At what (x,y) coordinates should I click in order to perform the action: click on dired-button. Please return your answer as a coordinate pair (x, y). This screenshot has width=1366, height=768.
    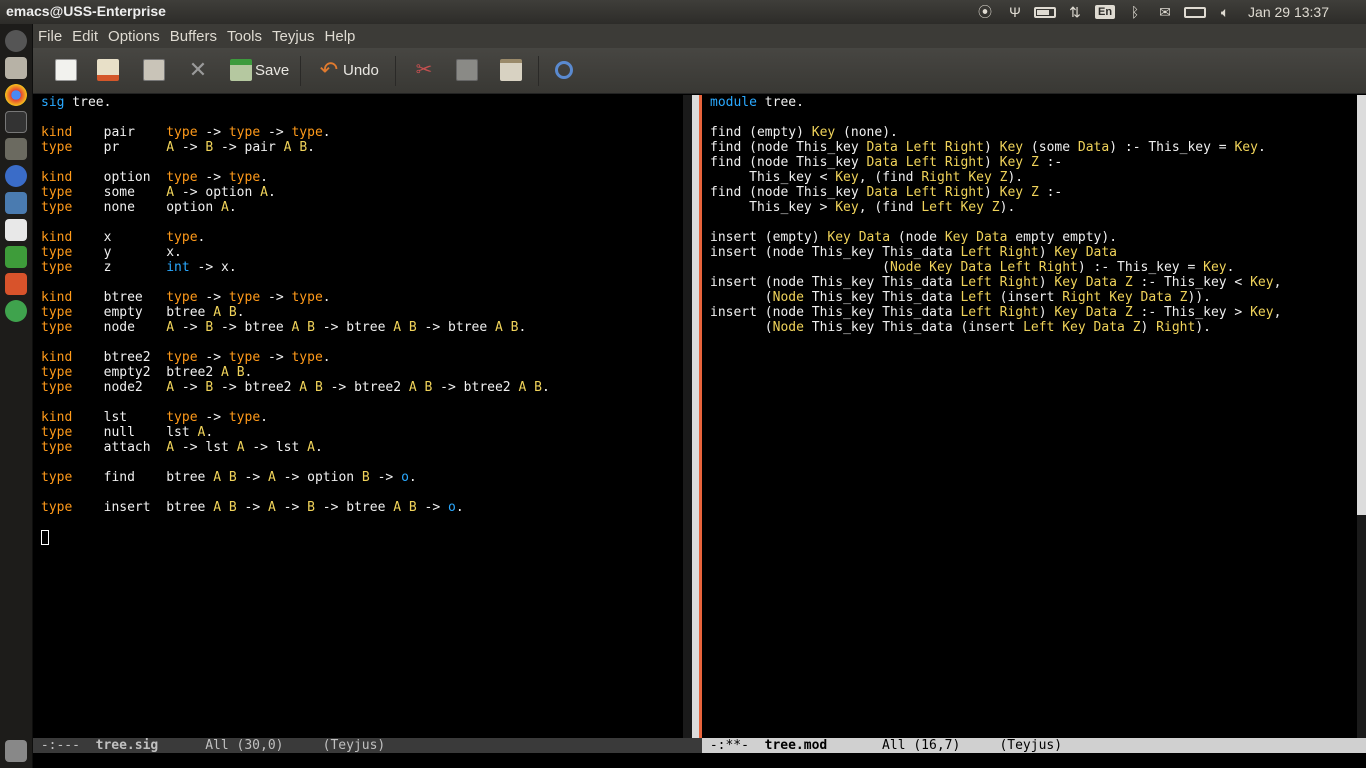
    Looking at the image, I should click on (154, 70).